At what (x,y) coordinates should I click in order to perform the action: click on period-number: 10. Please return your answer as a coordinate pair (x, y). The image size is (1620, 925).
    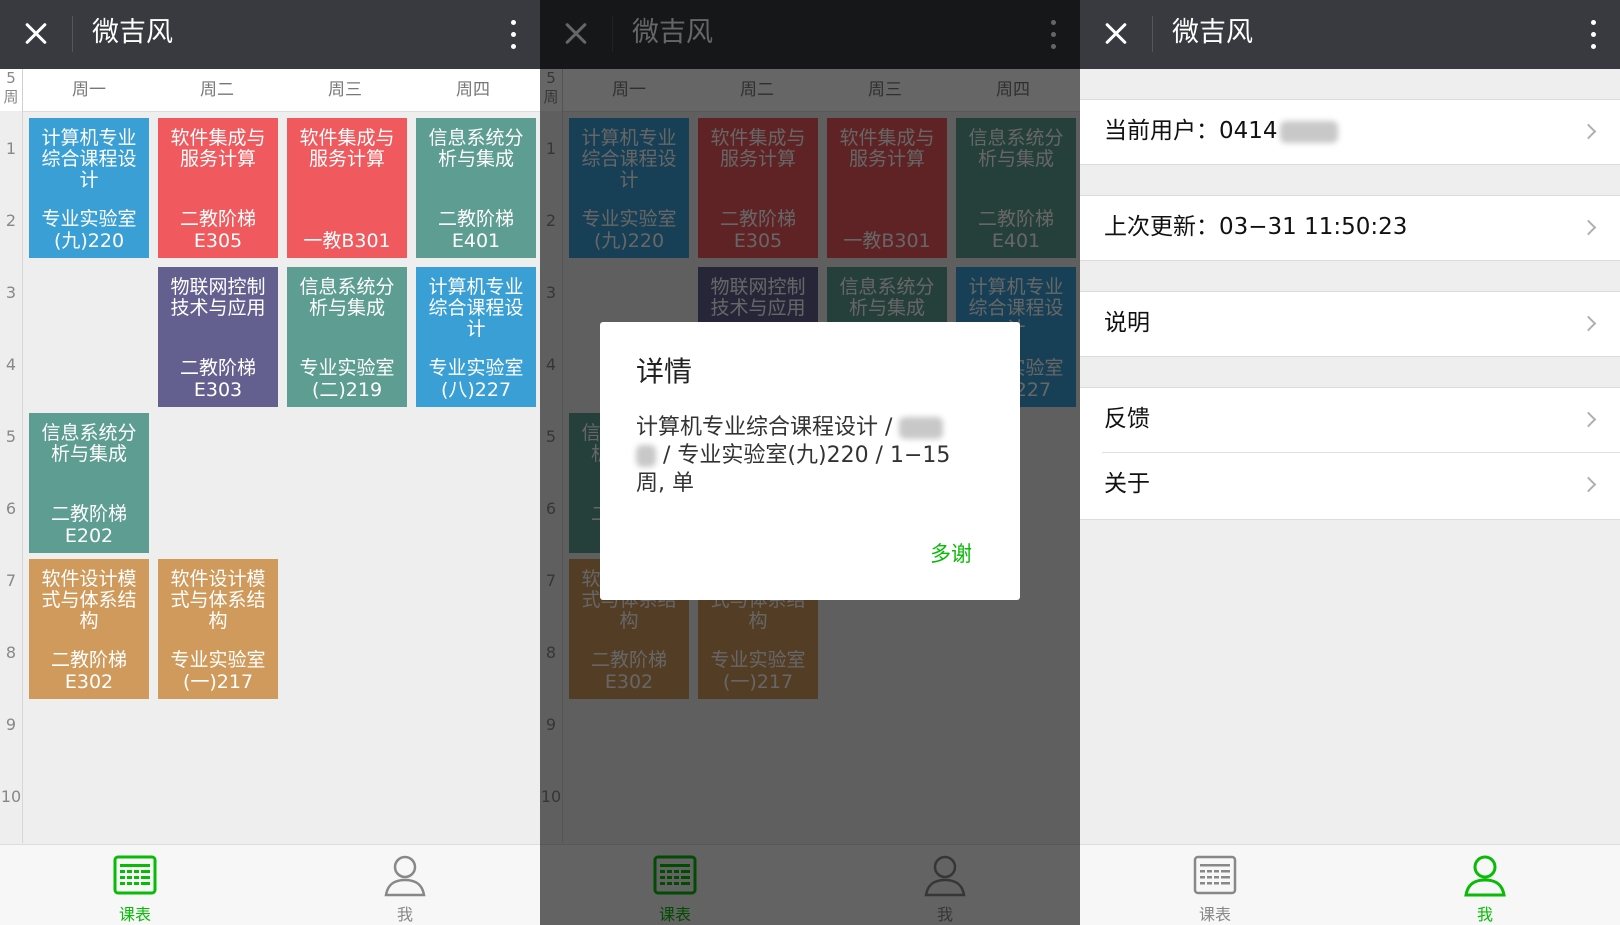
    Looking at the image, I should click on (11, 796).